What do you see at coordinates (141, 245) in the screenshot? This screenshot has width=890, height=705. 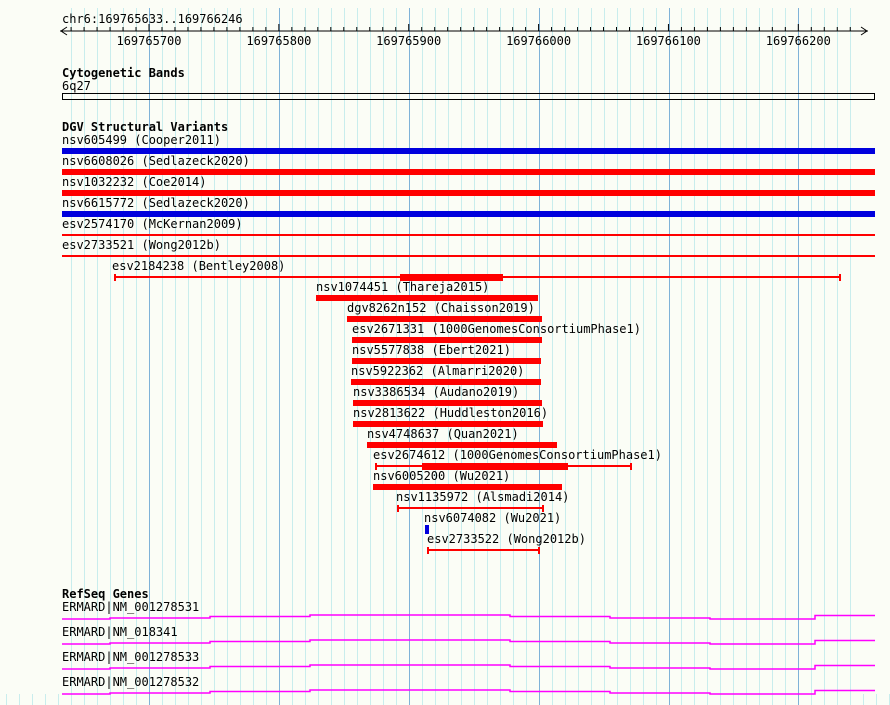 I see `variant-label: esv2733521 (Wong2012b)` at bounding box center [141, 245].